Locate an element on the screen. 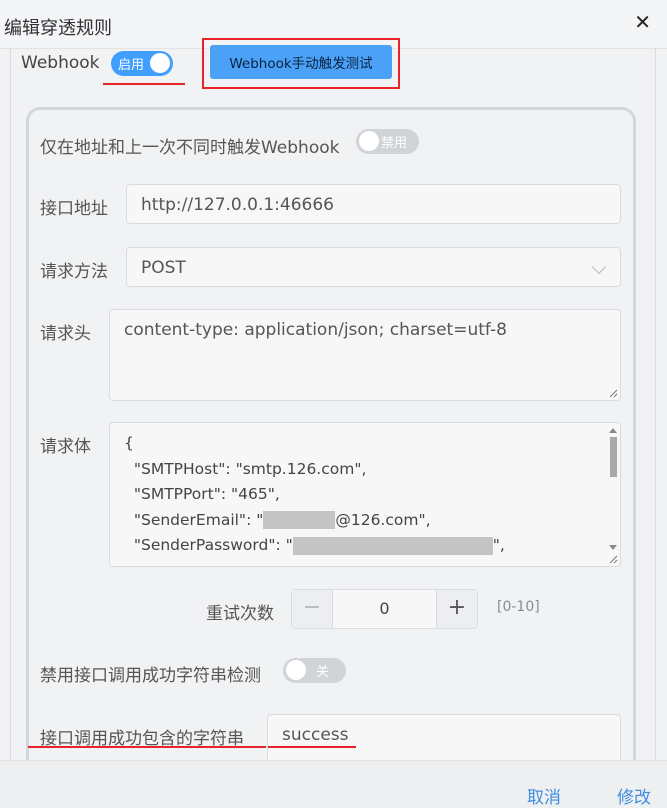 This screenshot has height=808, width=667. chevron-down-icon is located at coordinates (599, 267).